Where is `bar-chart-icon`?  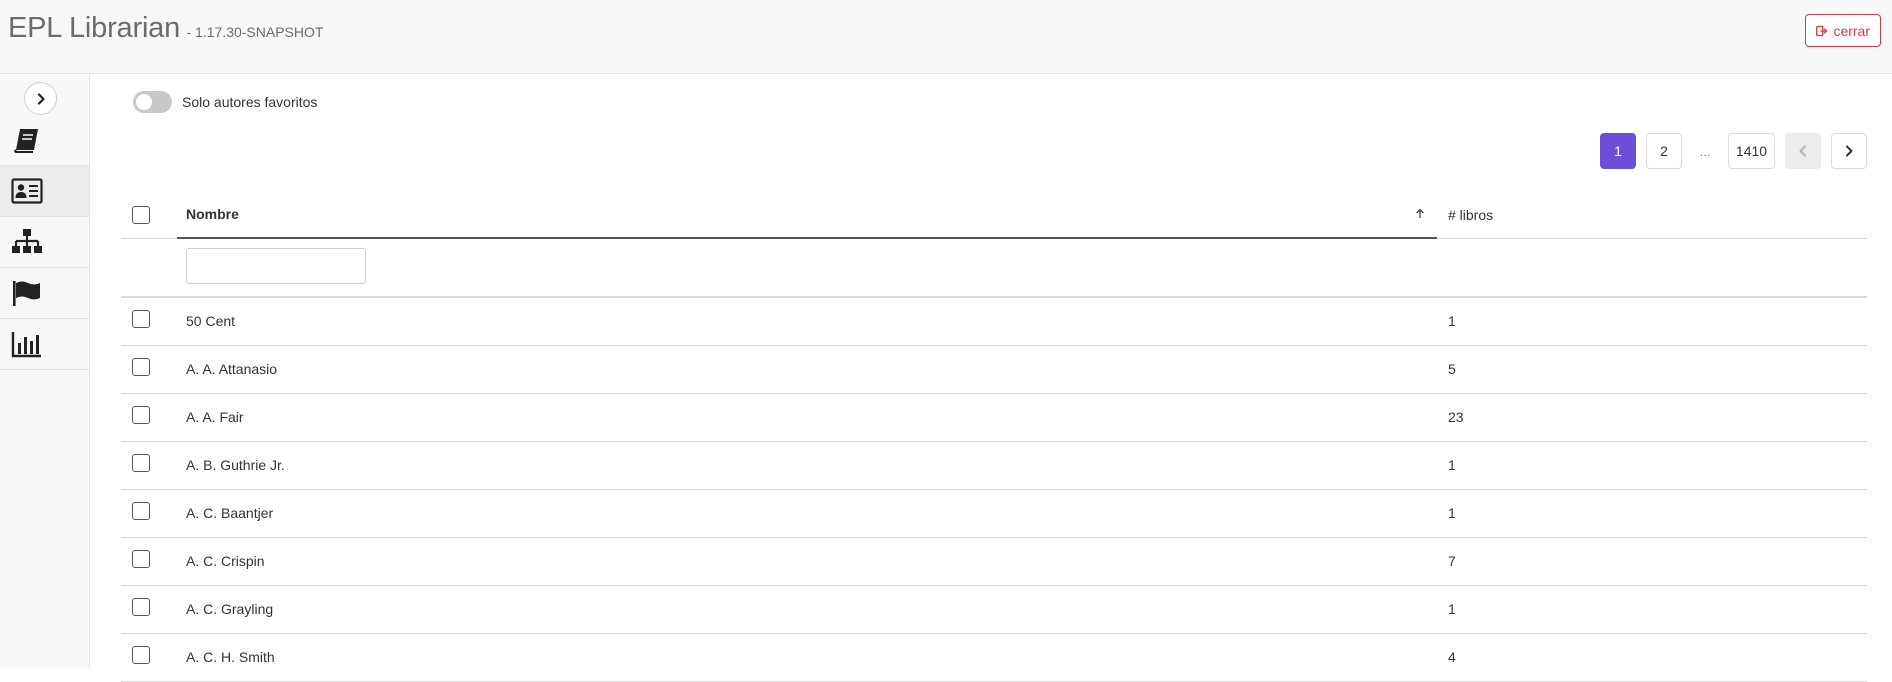
bar-chart-icon is located at coordinates (26, 345).